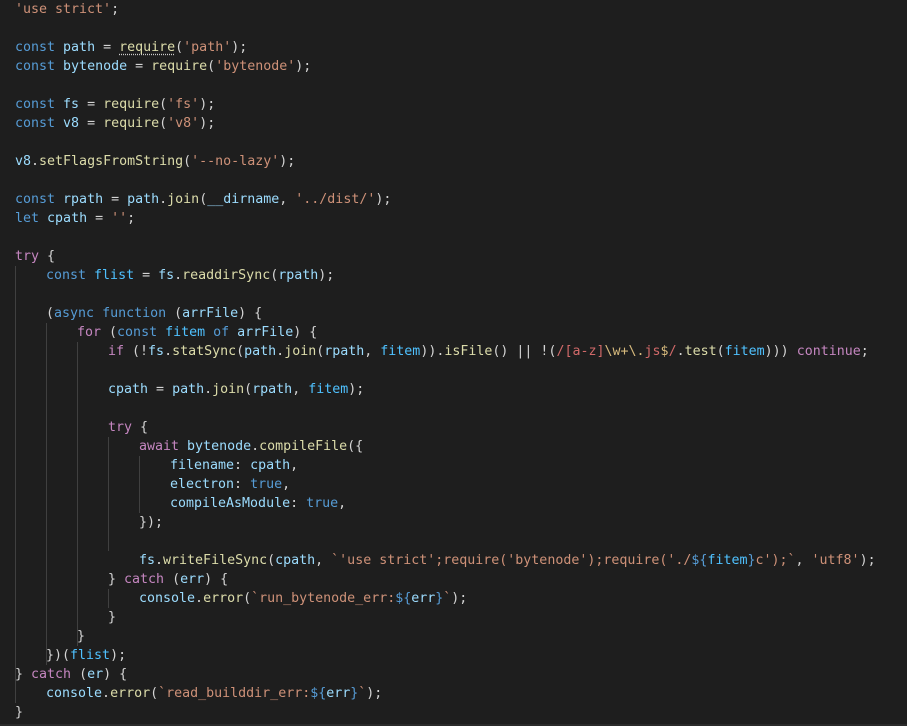 The image size is (907, 726). What do you see at coordinates (115, 104) in the screenshot?
I see `code-line: const fs = require('fs');` at bounding box center [115, 104].